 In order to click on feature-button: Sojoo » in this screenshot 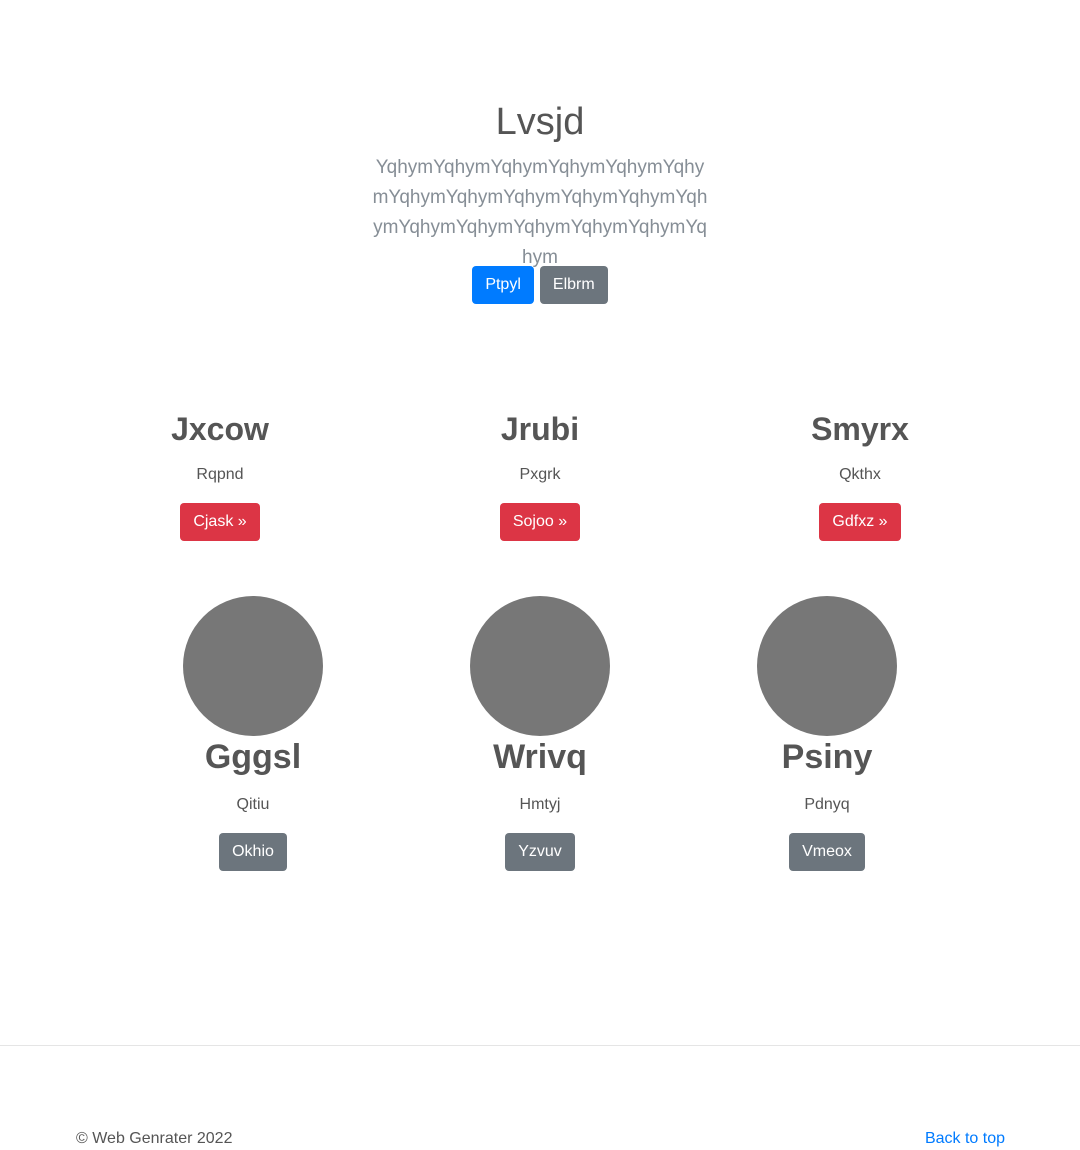, I will do `click(540, 522)`.